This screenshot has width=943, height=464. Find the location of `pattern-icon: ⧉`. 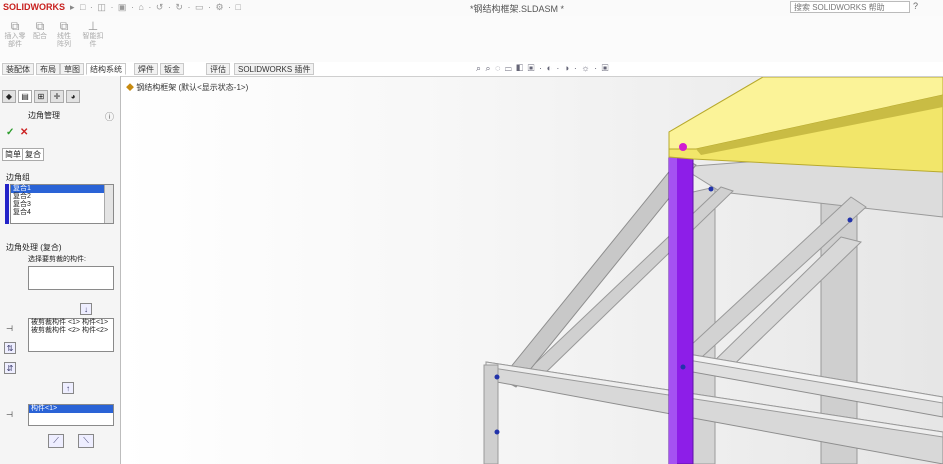

pattern-icon: ⧉ is located at coordinates (64, 26).